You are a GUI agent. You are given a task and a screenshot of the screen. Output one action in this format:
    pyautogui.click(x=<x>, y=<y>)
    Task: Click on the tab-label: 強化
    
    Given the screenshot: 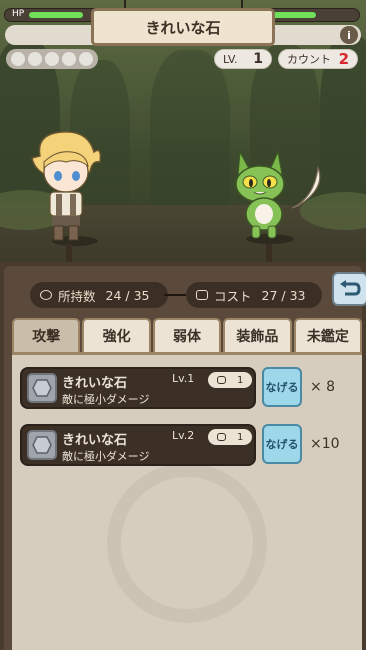 What is the action you would take?
    pyautogui.click(x=116, y=337)
    